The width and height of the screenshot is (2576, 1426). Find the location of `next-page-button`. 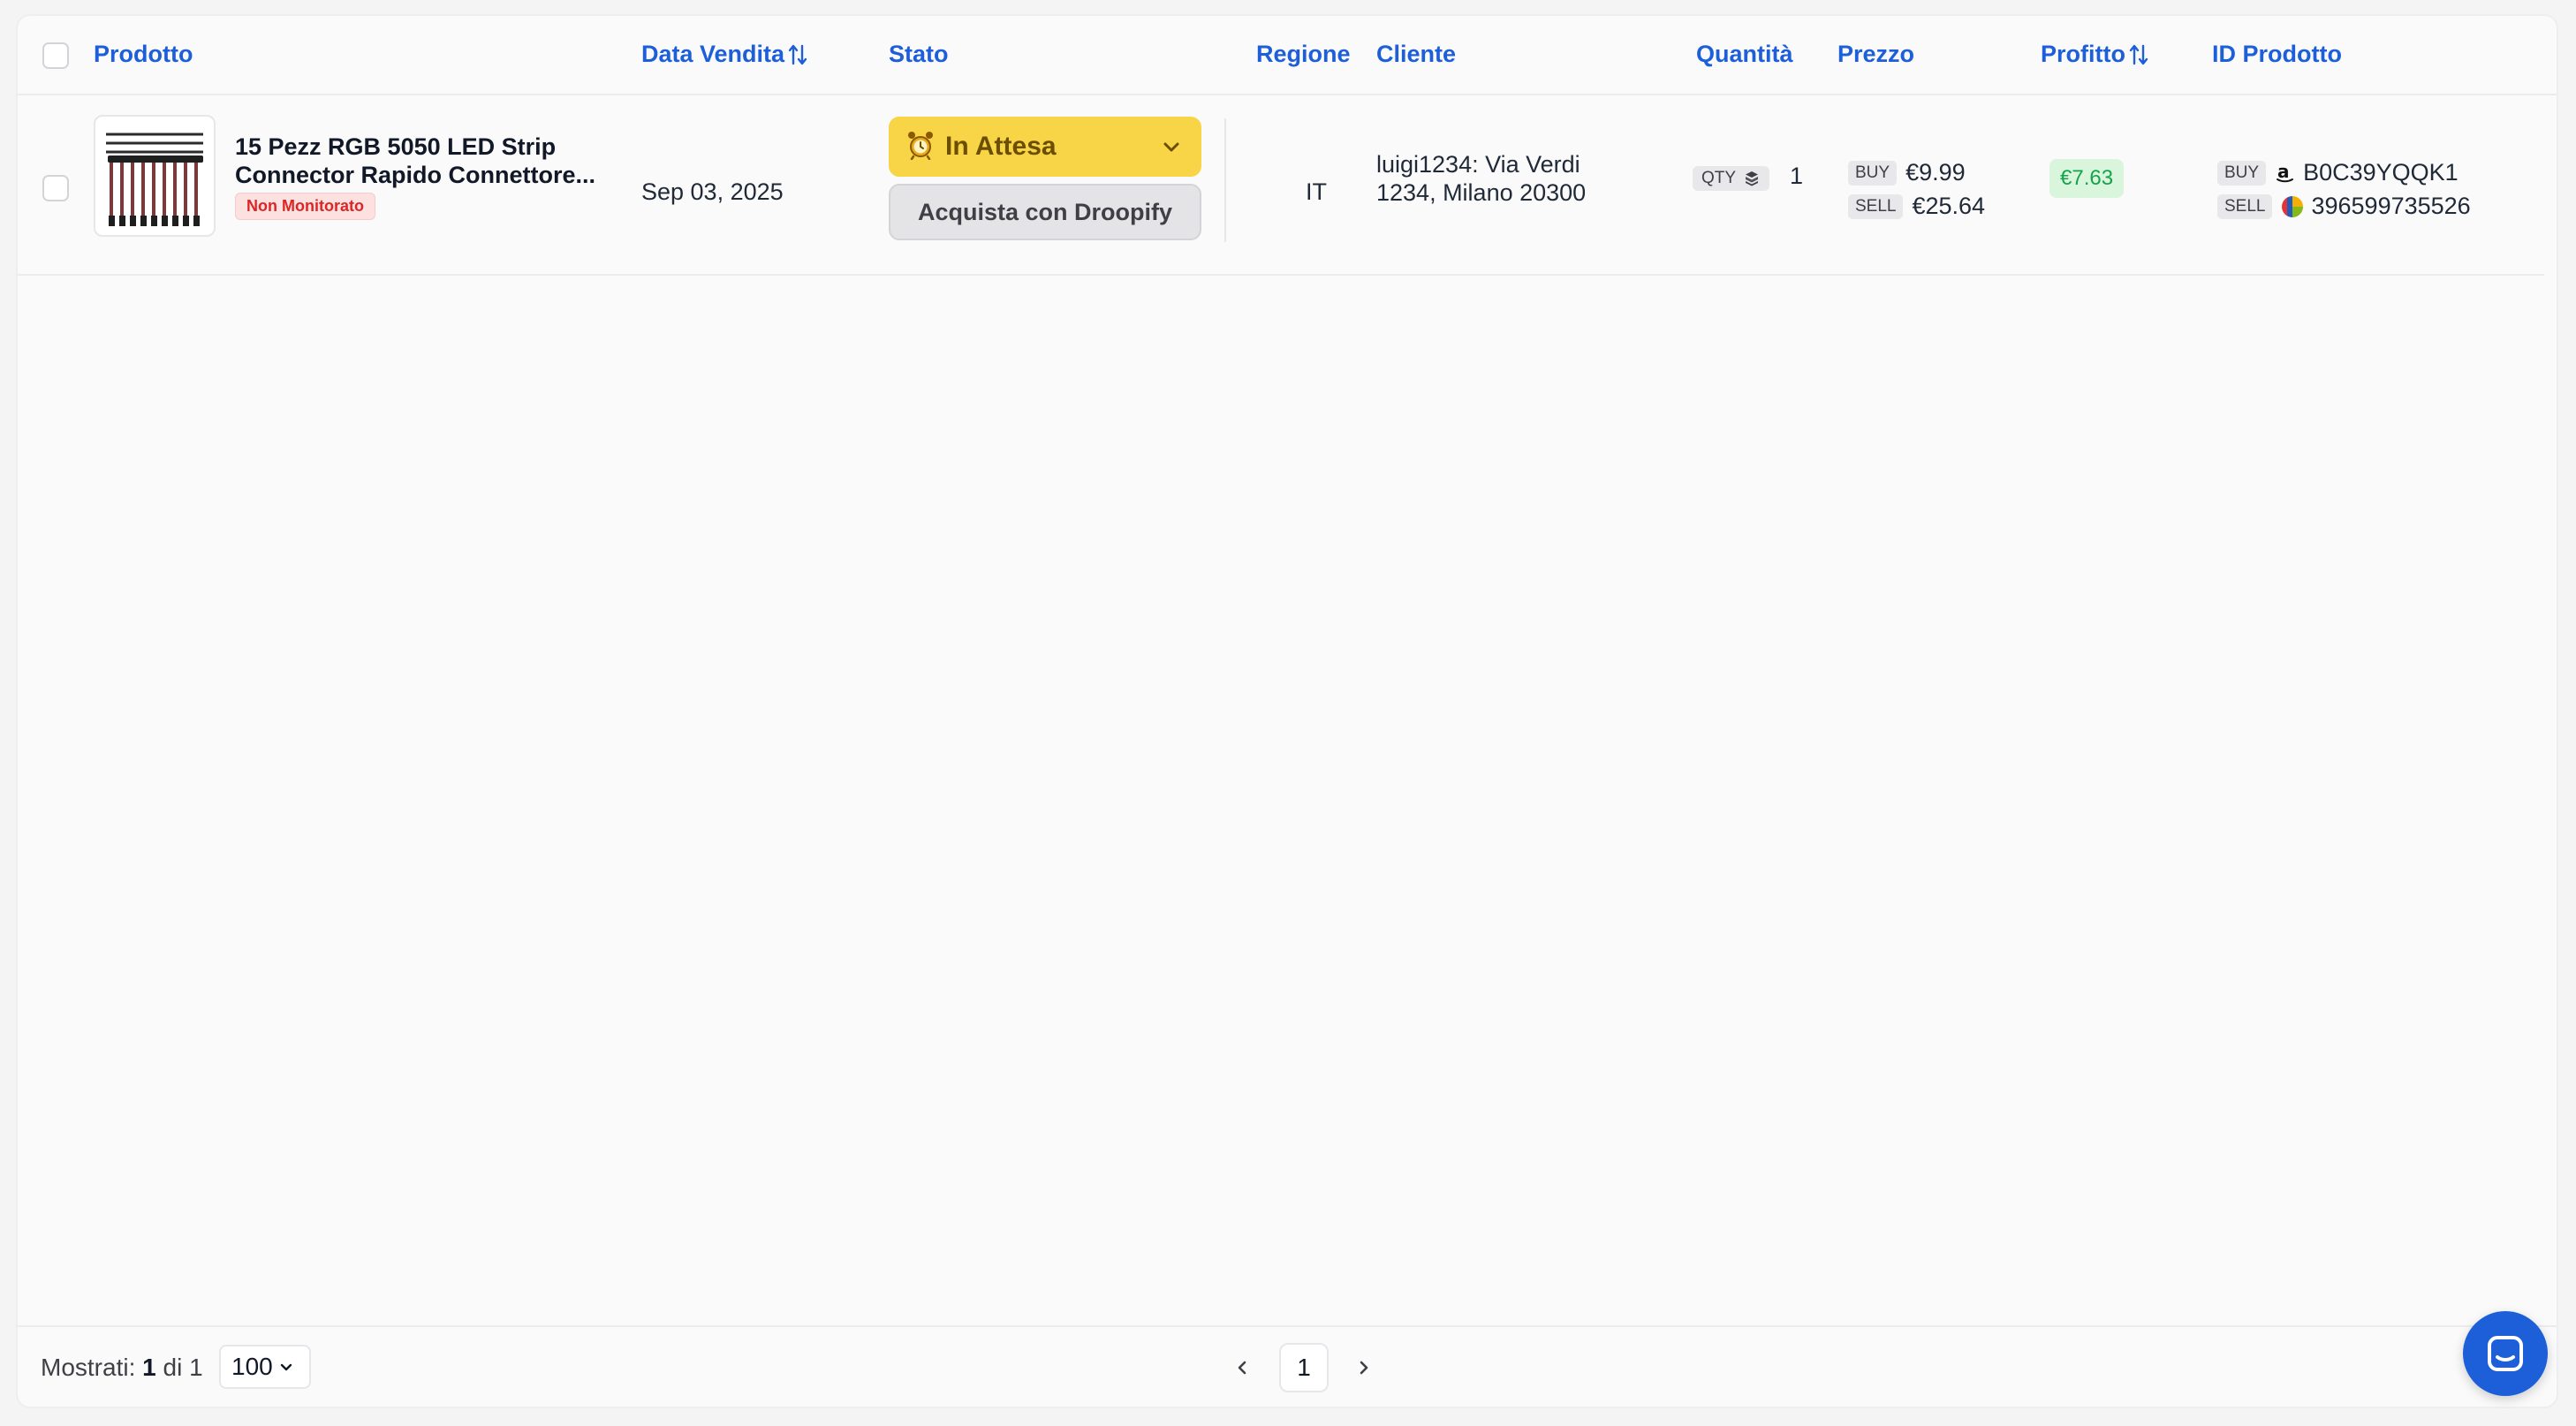

next-page-button is located at coordinates (1364, 1368).